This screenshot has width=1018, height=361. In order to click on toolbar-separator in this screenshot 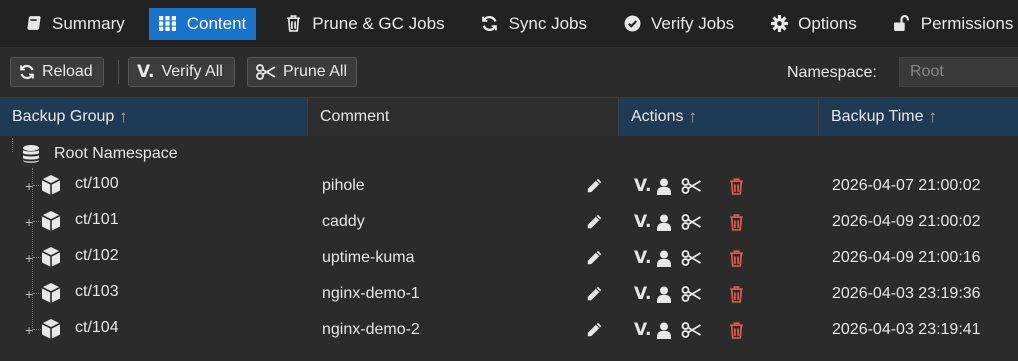, I will do `click(118, 72)`.